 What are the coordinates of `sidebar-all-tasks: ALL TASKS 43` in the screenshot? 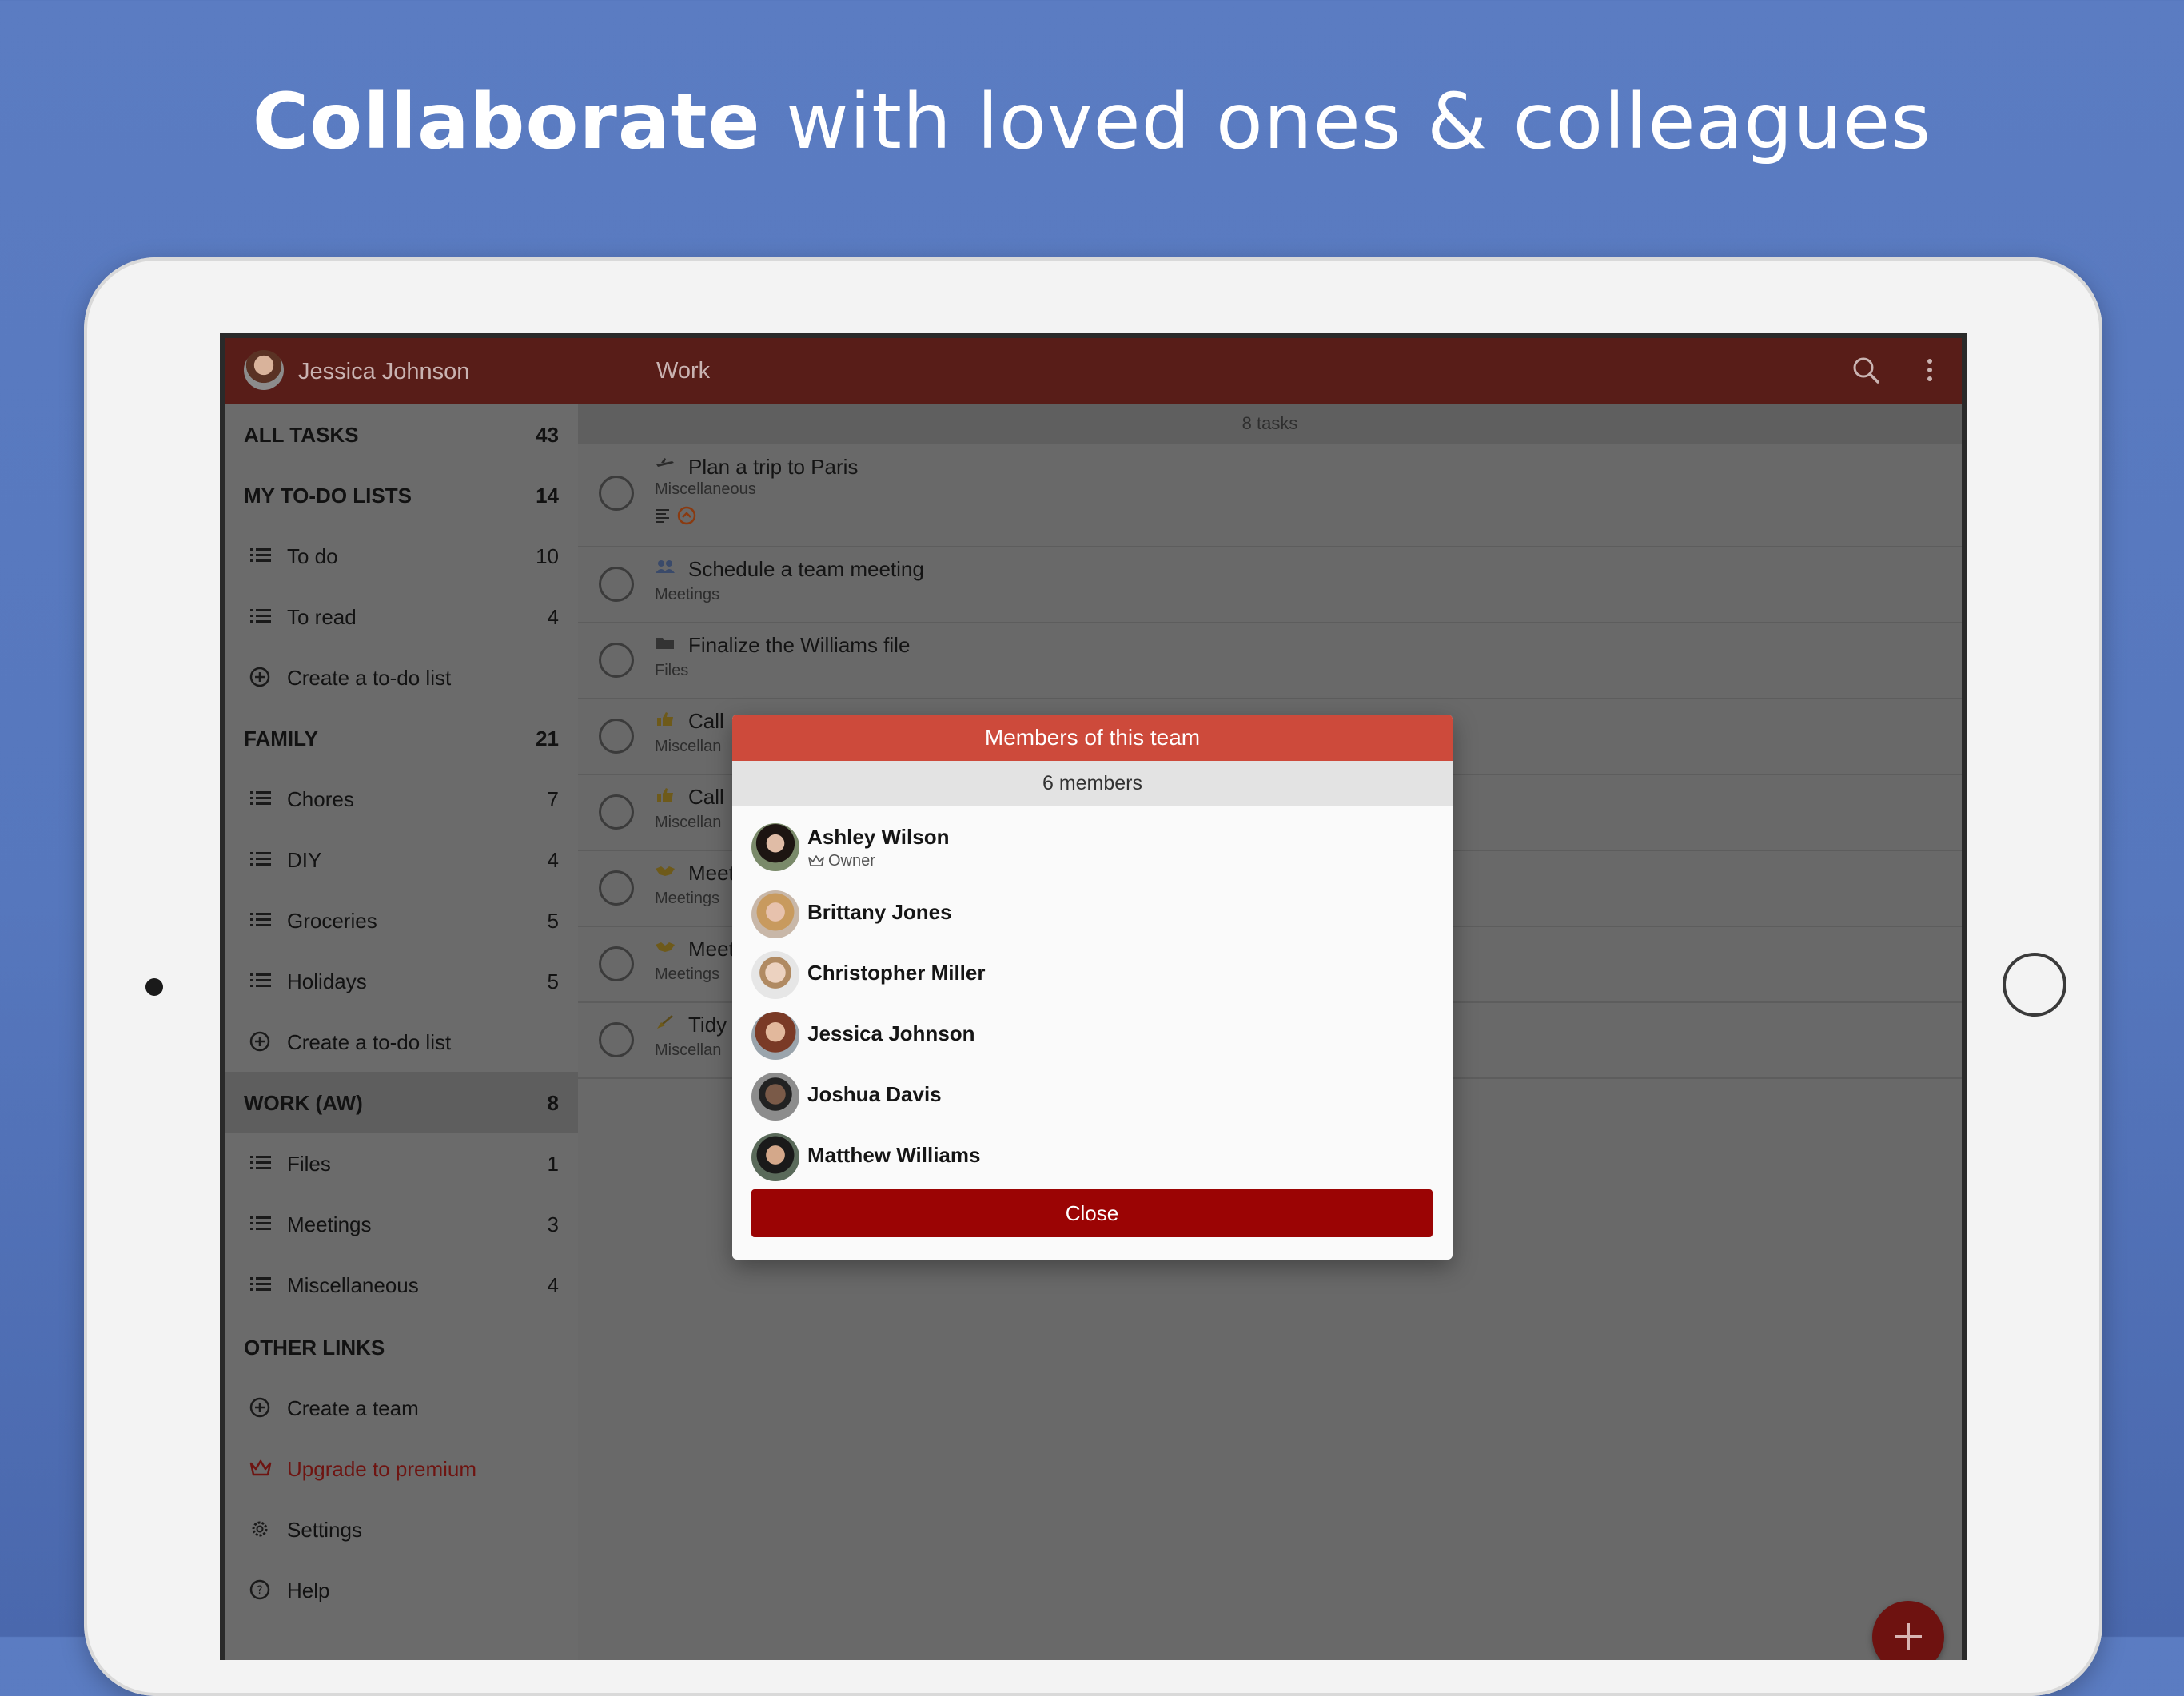 It's located at (401, 434).